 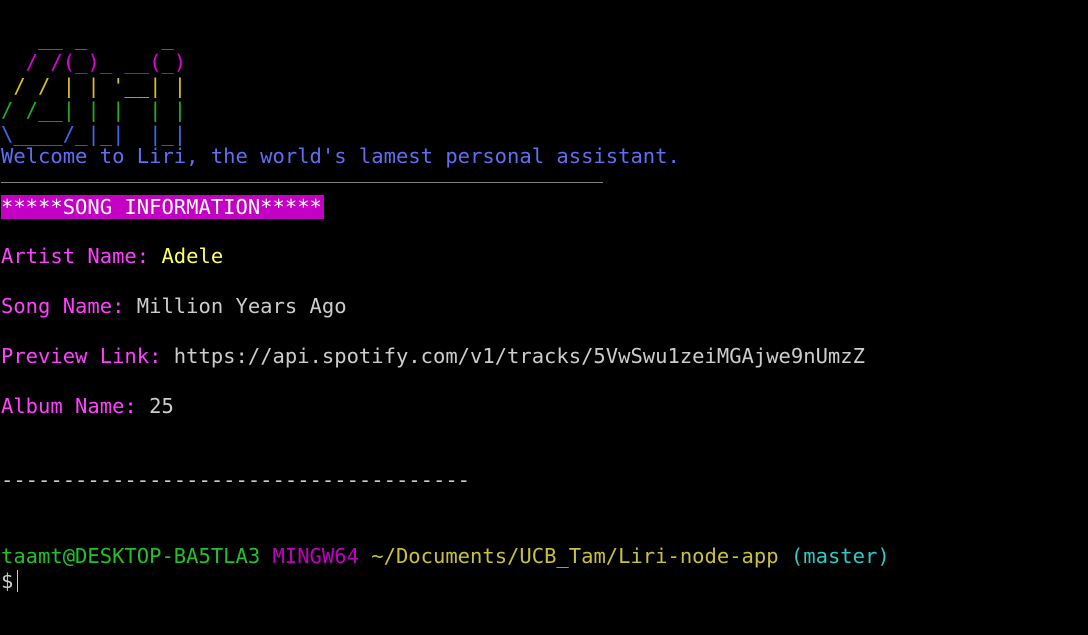 What do you see at coordinates (575, 556) in the screenshot?
I see `prompt-path: ~/Documents/UCB_Tam/Liri-node-app` at bounding box center [575, 556].